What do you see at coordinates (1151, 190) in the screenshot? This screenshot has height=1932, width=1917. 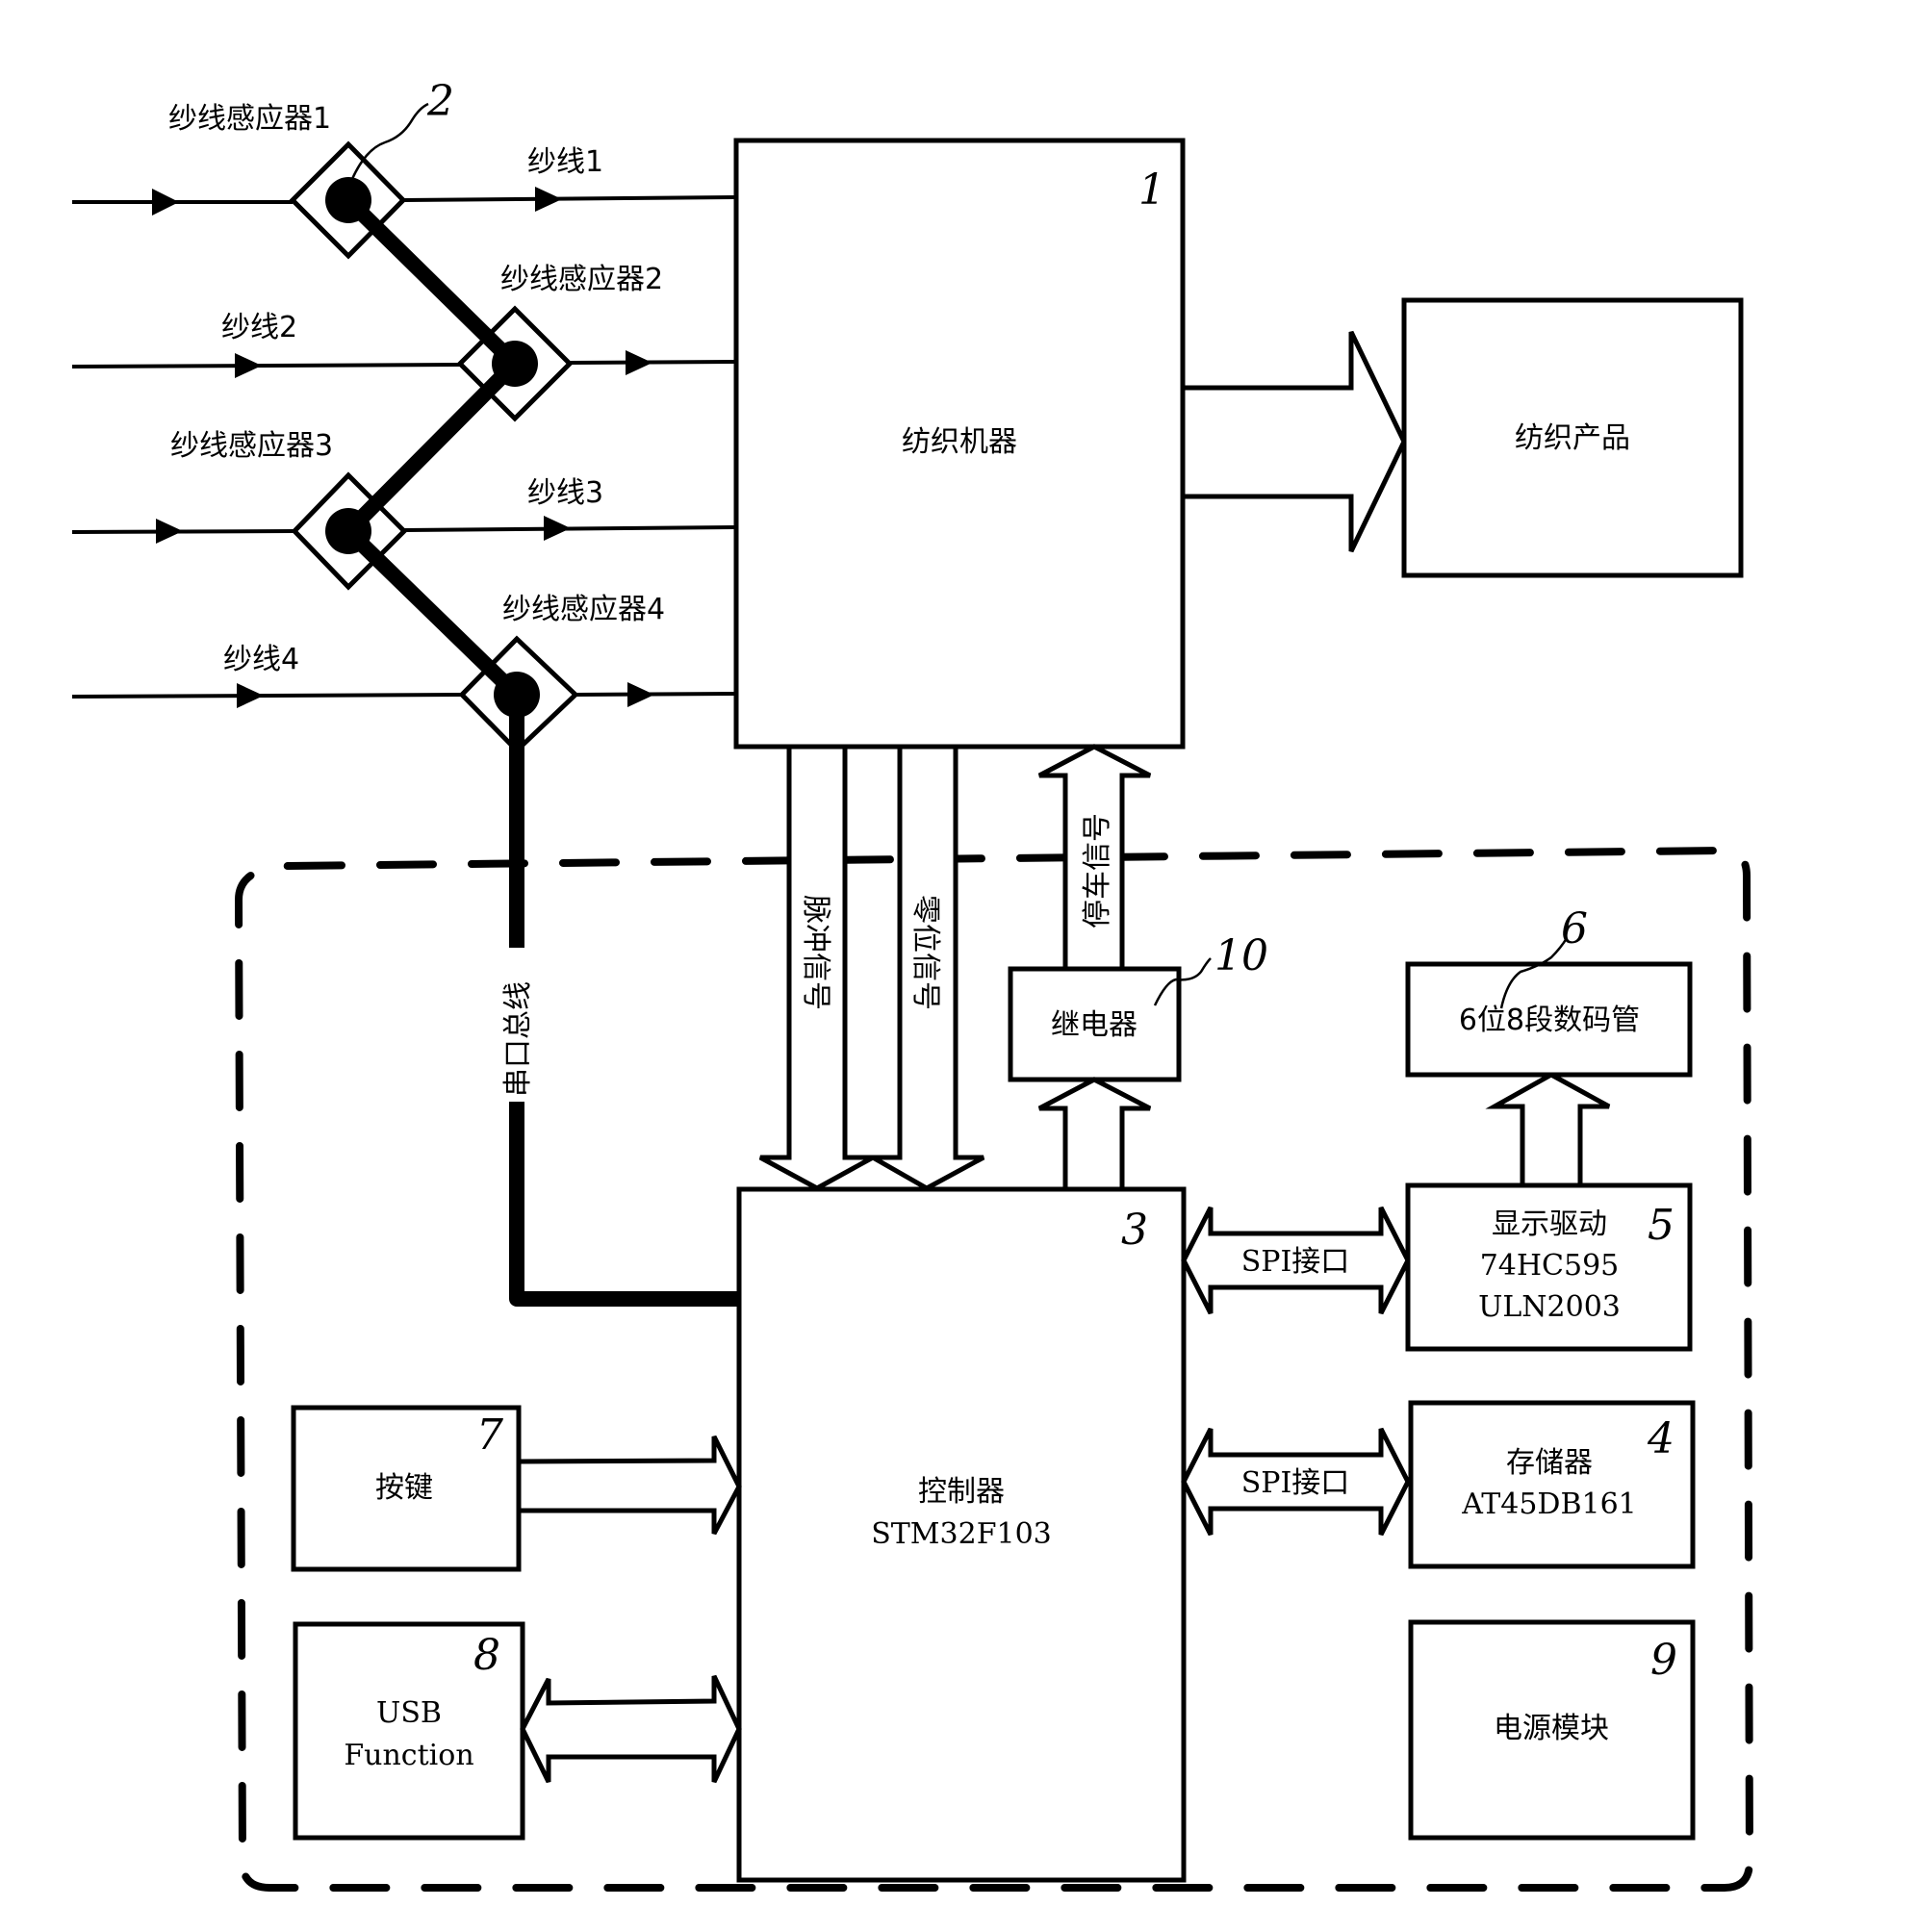 I see `ref-number-1: 1` at bounding box center [1151, 190].